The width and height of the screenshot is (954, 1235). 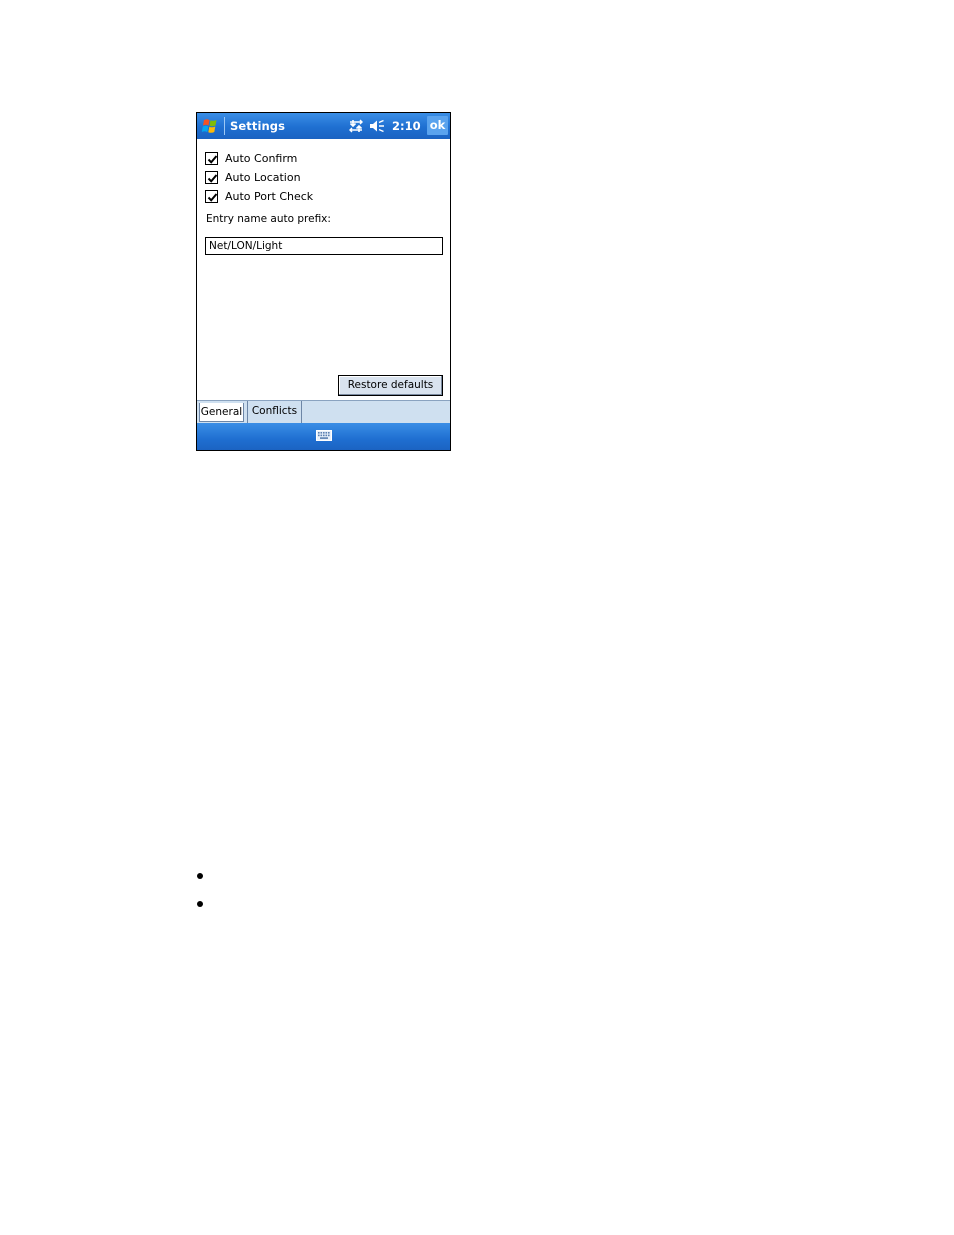 I want to click on restore-defaults-button: Restore defaults, so click(x=390, y=385).